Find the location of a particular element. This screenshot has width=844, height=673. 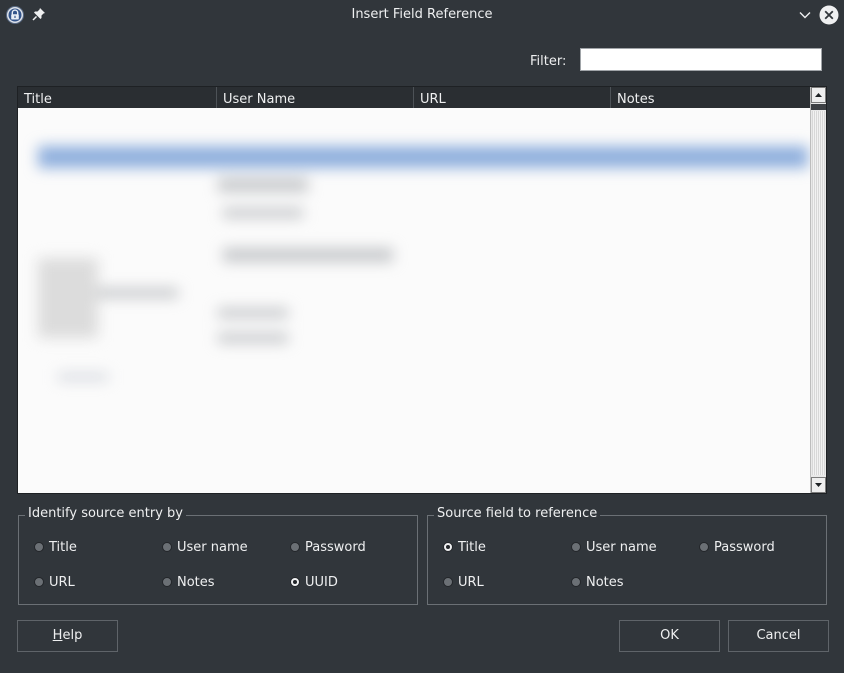

column-header-url: URL is located at coordinates (511, 97).